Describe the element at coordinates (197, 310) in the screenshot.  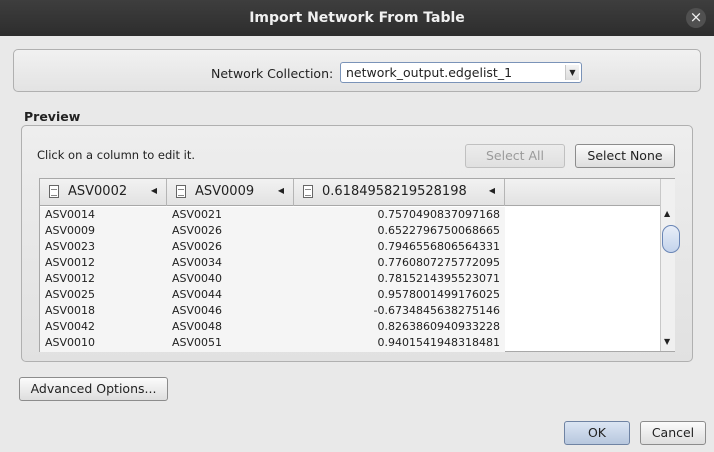
I see `table-cell: ASV0046` at that location.